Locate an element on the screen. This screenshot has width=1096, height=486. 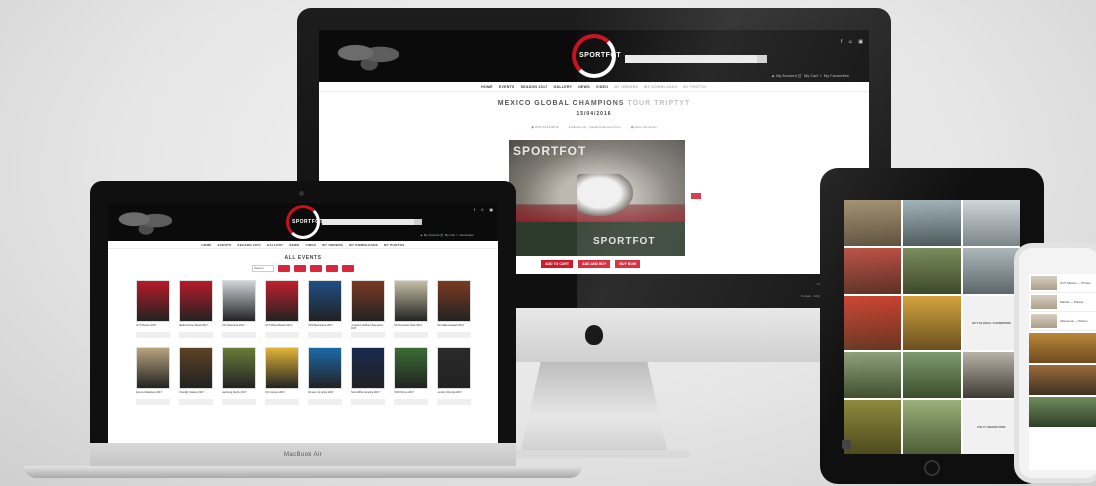
event-card-footer is located at coordinates (324, 335).